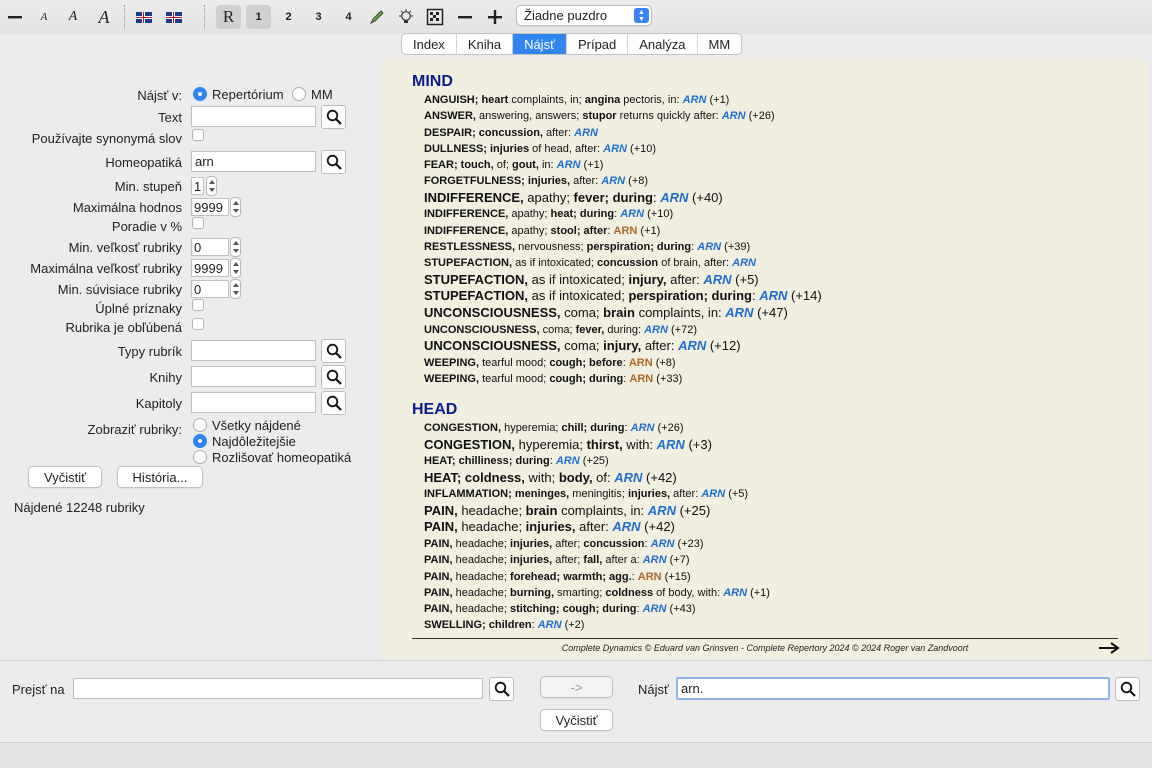 The image size is (1152, 768). I want to click on mm-radio, so click(299, 94).